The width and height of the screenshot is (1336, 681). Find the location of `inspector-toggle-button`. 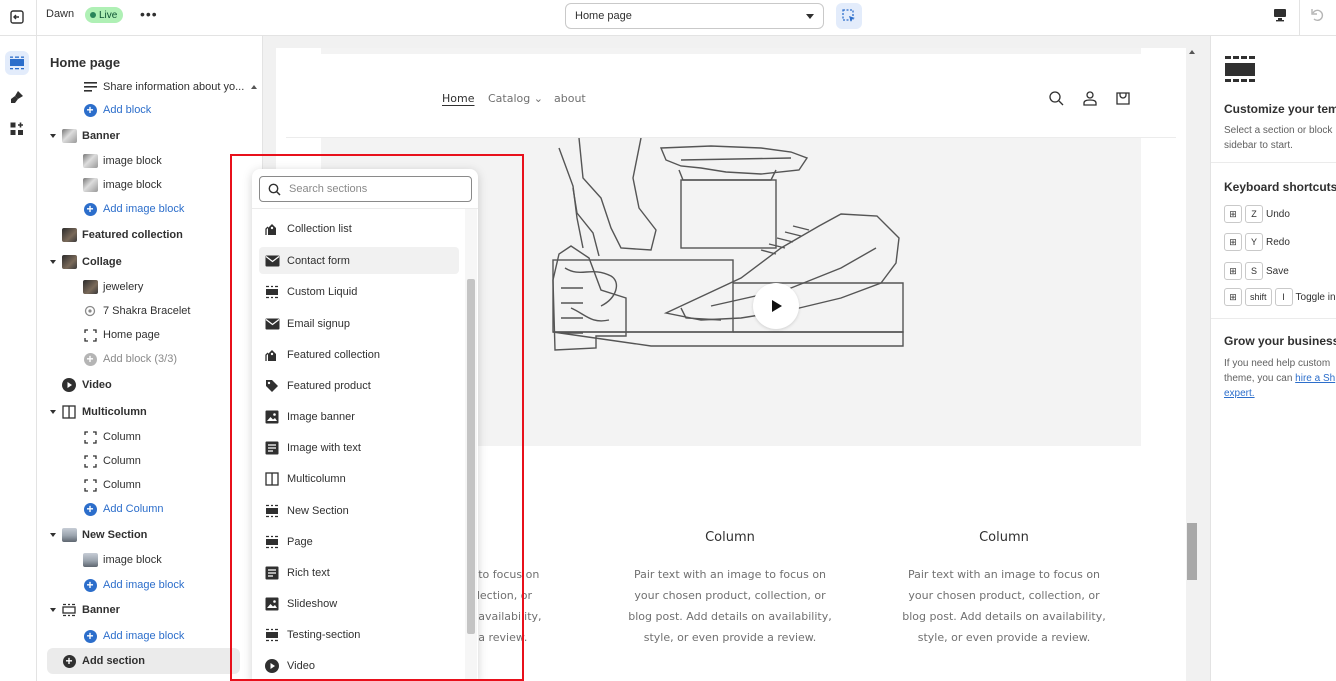

inspector-toggle-button is located at coordinates (849, 16).